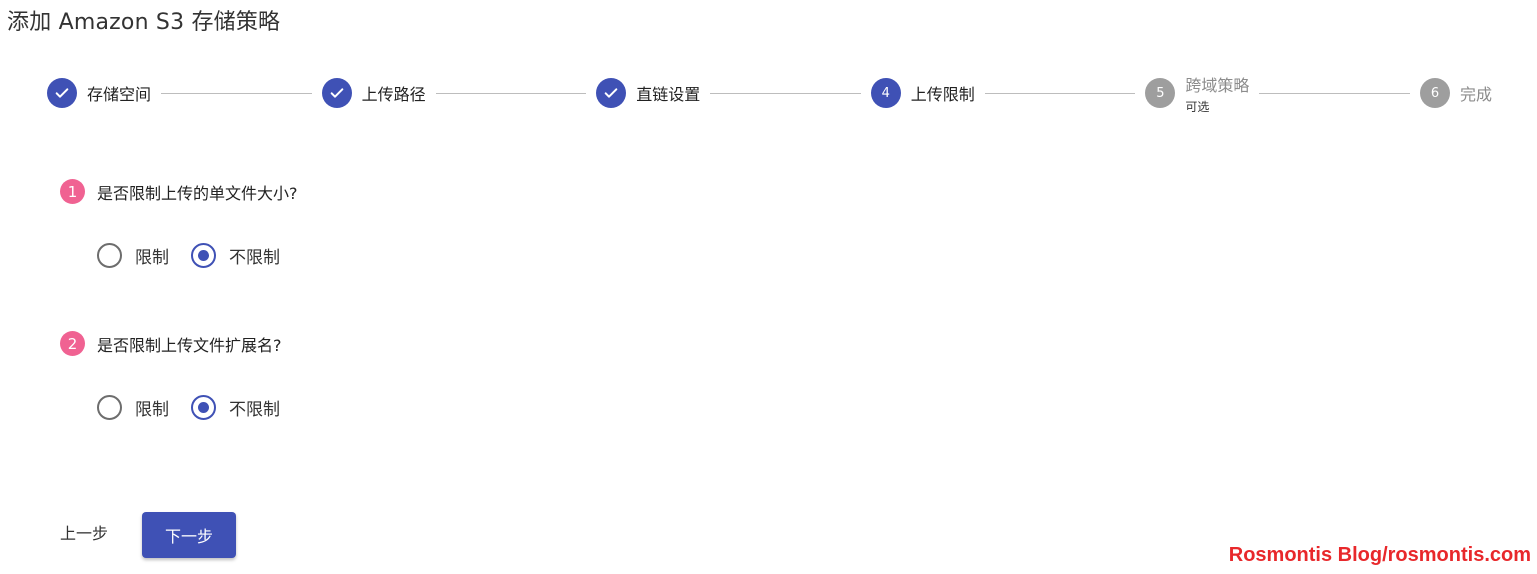  I want to click on step-upload-path: 上传路径, so click(373, 93).